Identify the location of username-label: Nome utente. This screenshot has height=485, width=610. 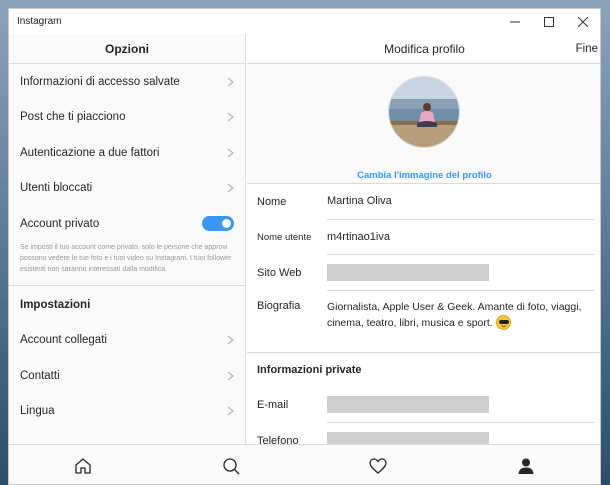
(284, 237).